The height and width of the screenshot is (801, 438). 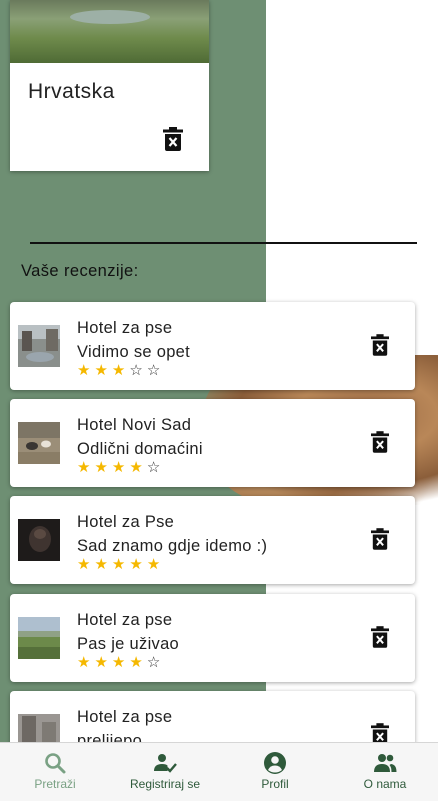 I want to click on nav-label-search: Pretraži, so click(x=55, y=784).